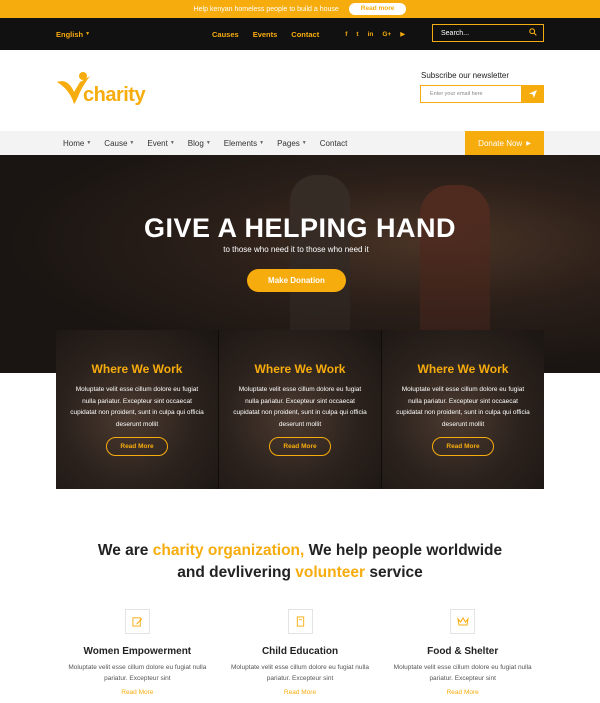  I want to click on newsletter-submit-button, so click(533, 94).